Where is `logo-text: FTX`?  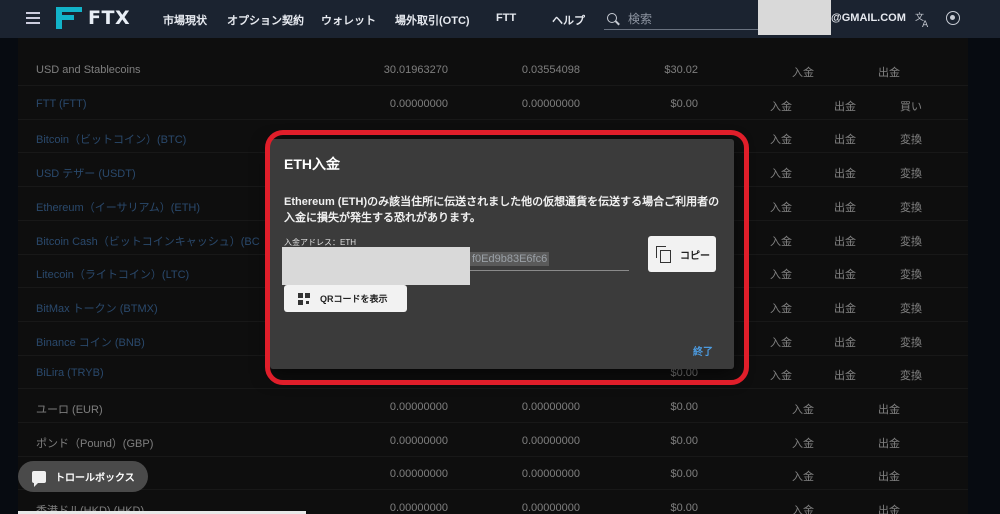
logo-text: FTX is located at coordinates (109, 18).